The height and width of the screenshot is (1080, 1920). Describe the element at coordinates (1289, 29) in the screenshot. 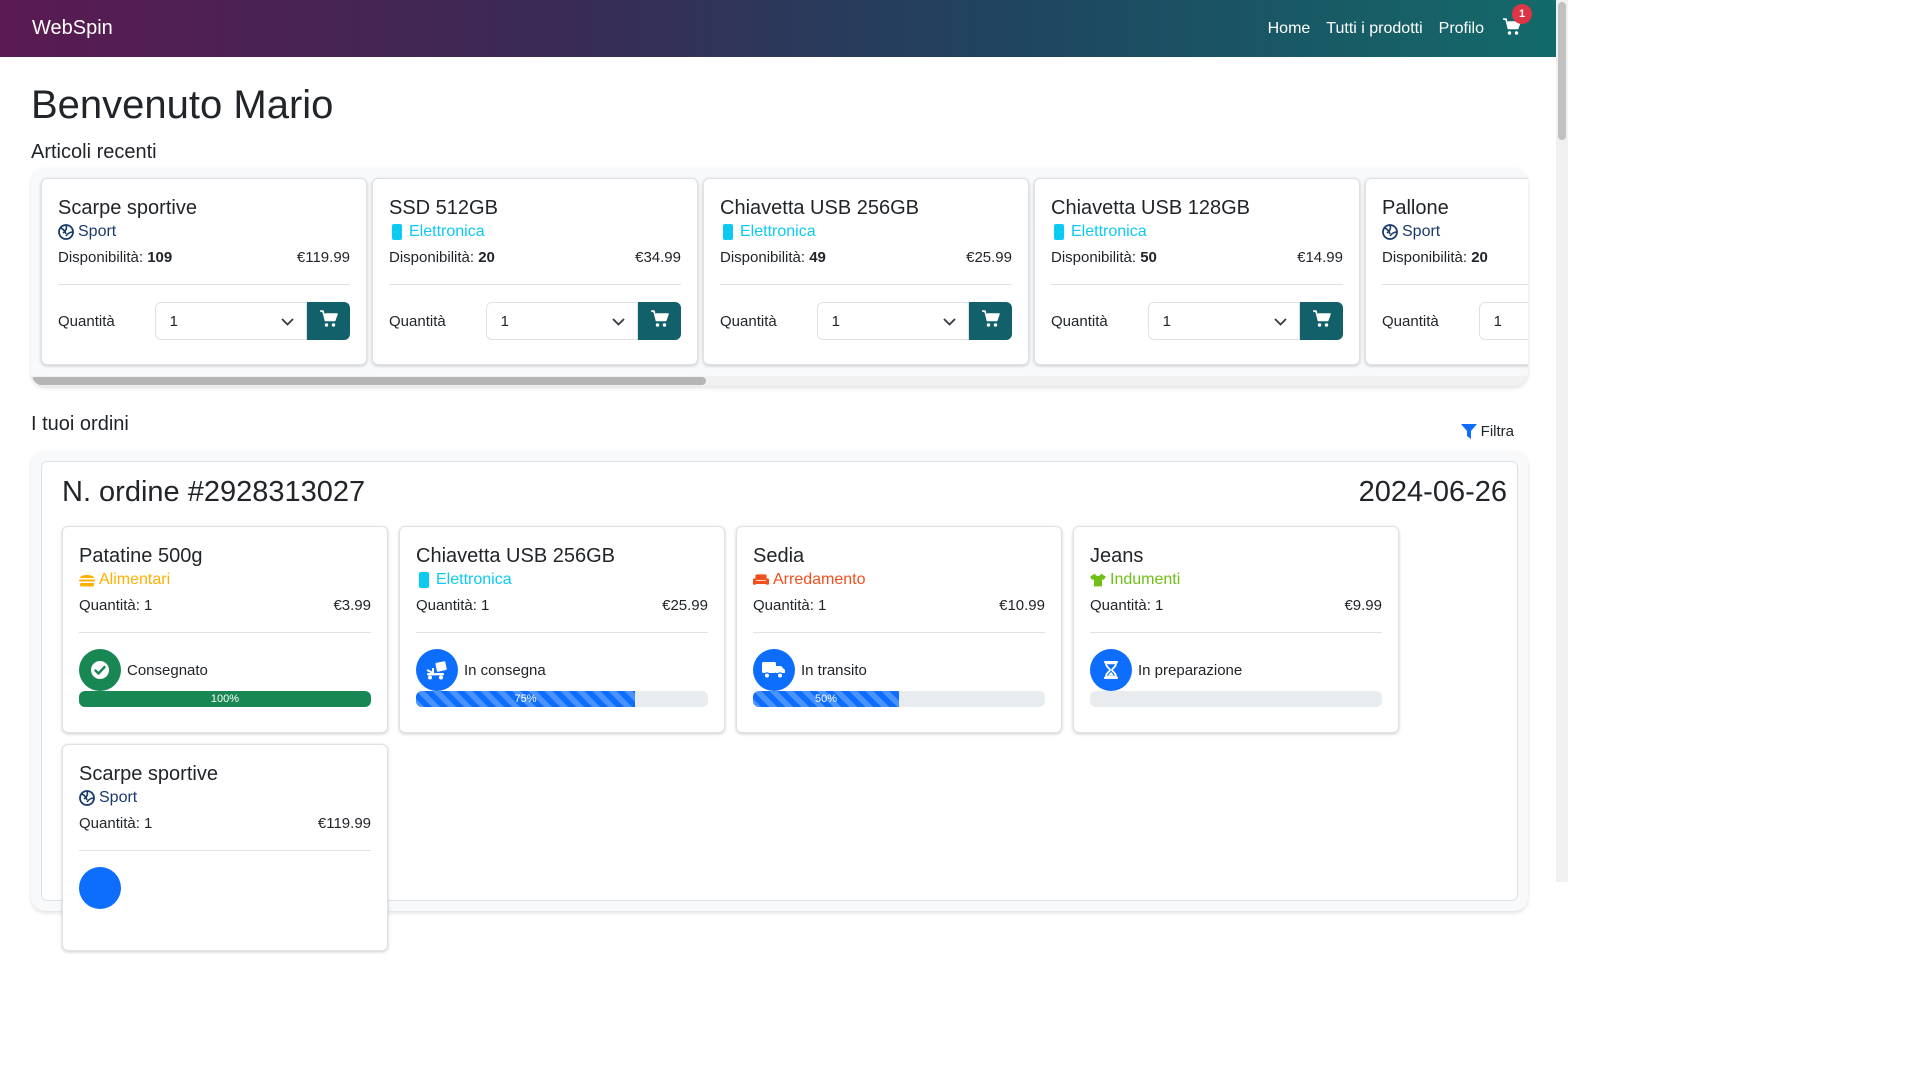

I see `nav-link-home: Home` at that location.